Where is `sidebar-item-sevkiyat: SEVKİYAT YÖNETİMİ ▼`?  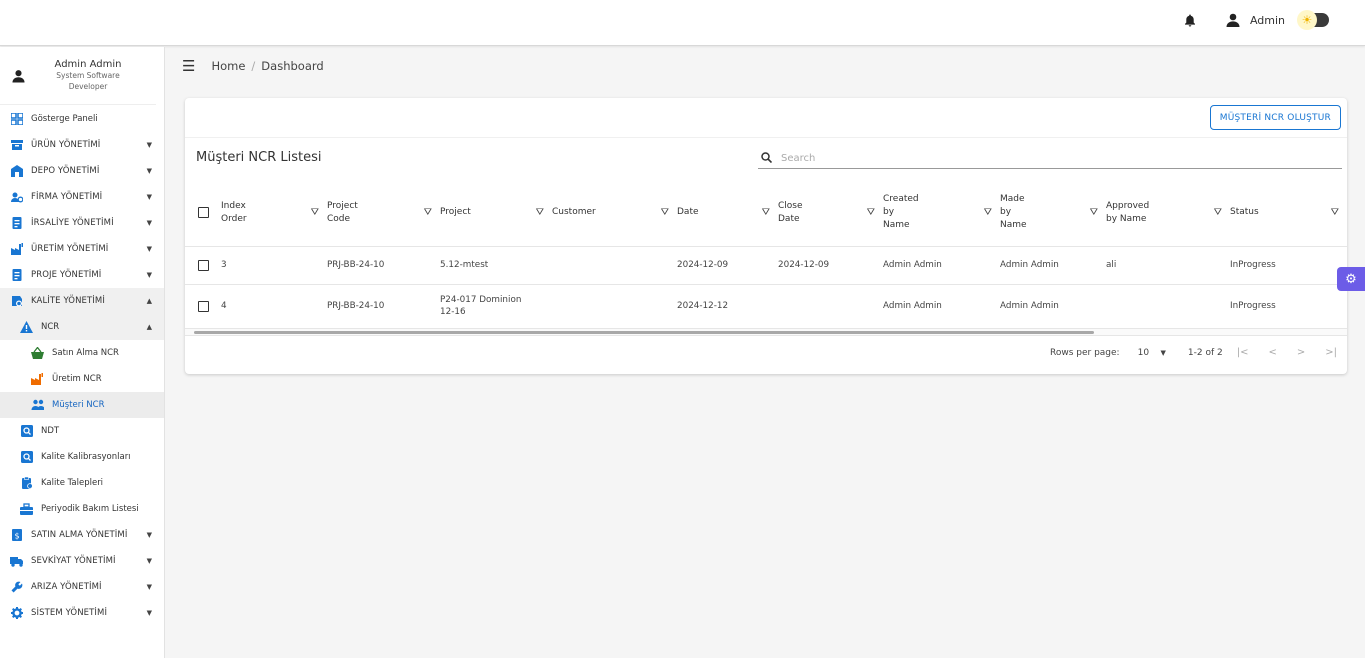 sidebar-item-sevkiyat: SEVKİYAT YÖNETİMİ ▼ is located at coordinates (82, 561).